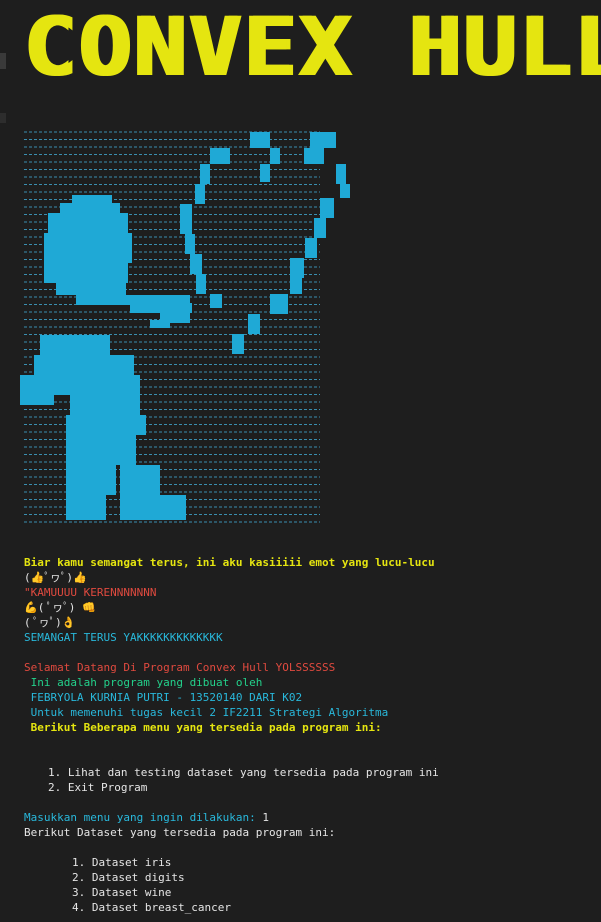 This screenshot has height=922, width=601. I want to click on menu-prompt: Masukkan menu yang ingin dilakukan: 1, so click(146, 817).